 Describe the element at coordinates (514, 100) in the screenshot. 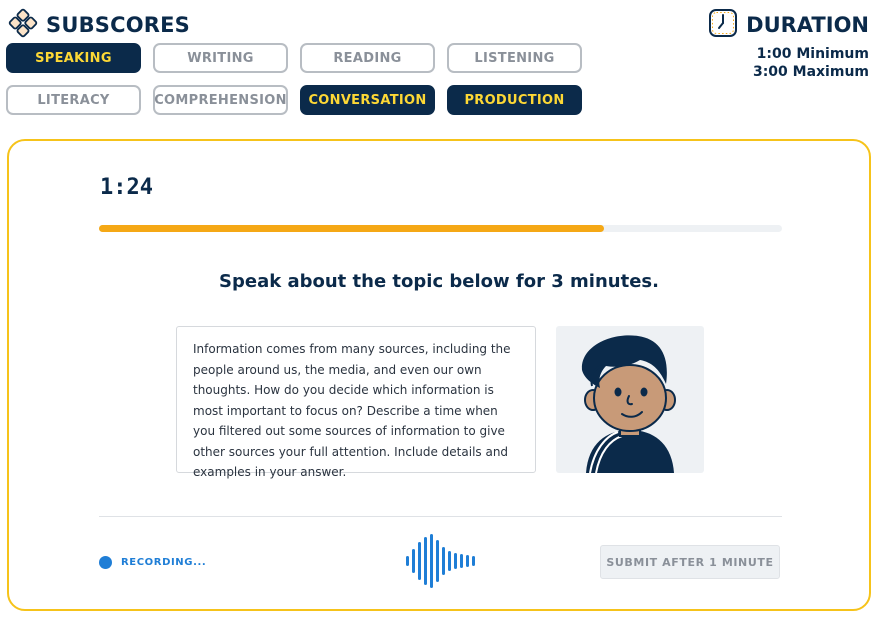

I see `pill-production: PRODUCTION` at that location.